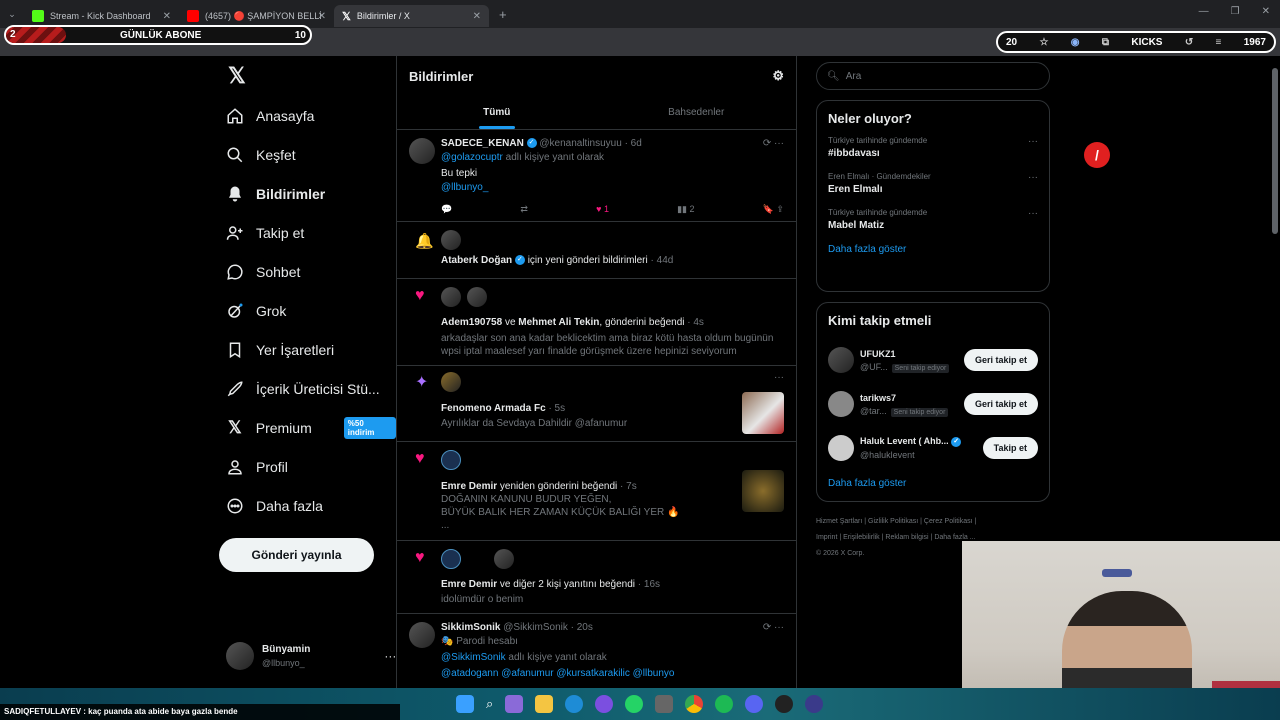  Describe the element at coordinates (602, 209) in the screenshot. I see `like-button: ♥ 1` at that location.